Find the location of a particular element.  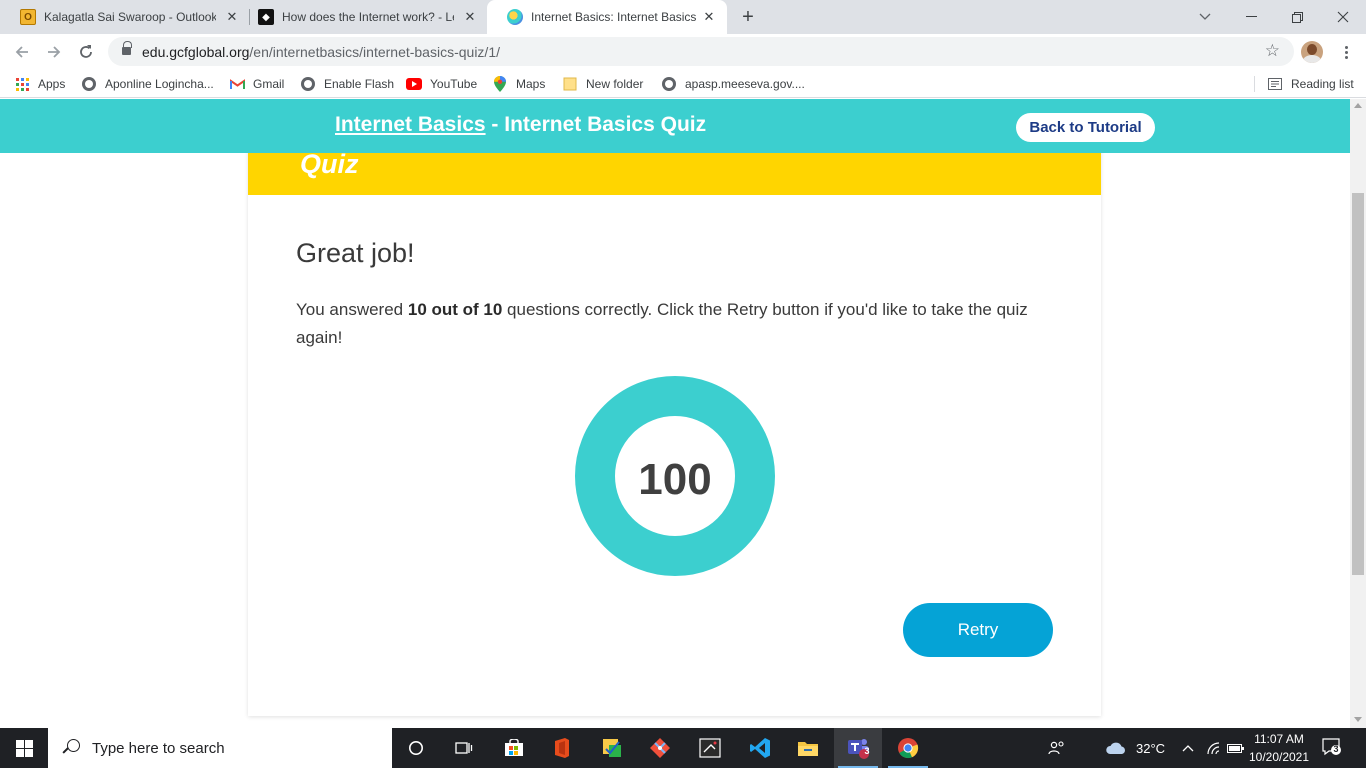

page-scrollbar is located at coordinates (1358, 413).